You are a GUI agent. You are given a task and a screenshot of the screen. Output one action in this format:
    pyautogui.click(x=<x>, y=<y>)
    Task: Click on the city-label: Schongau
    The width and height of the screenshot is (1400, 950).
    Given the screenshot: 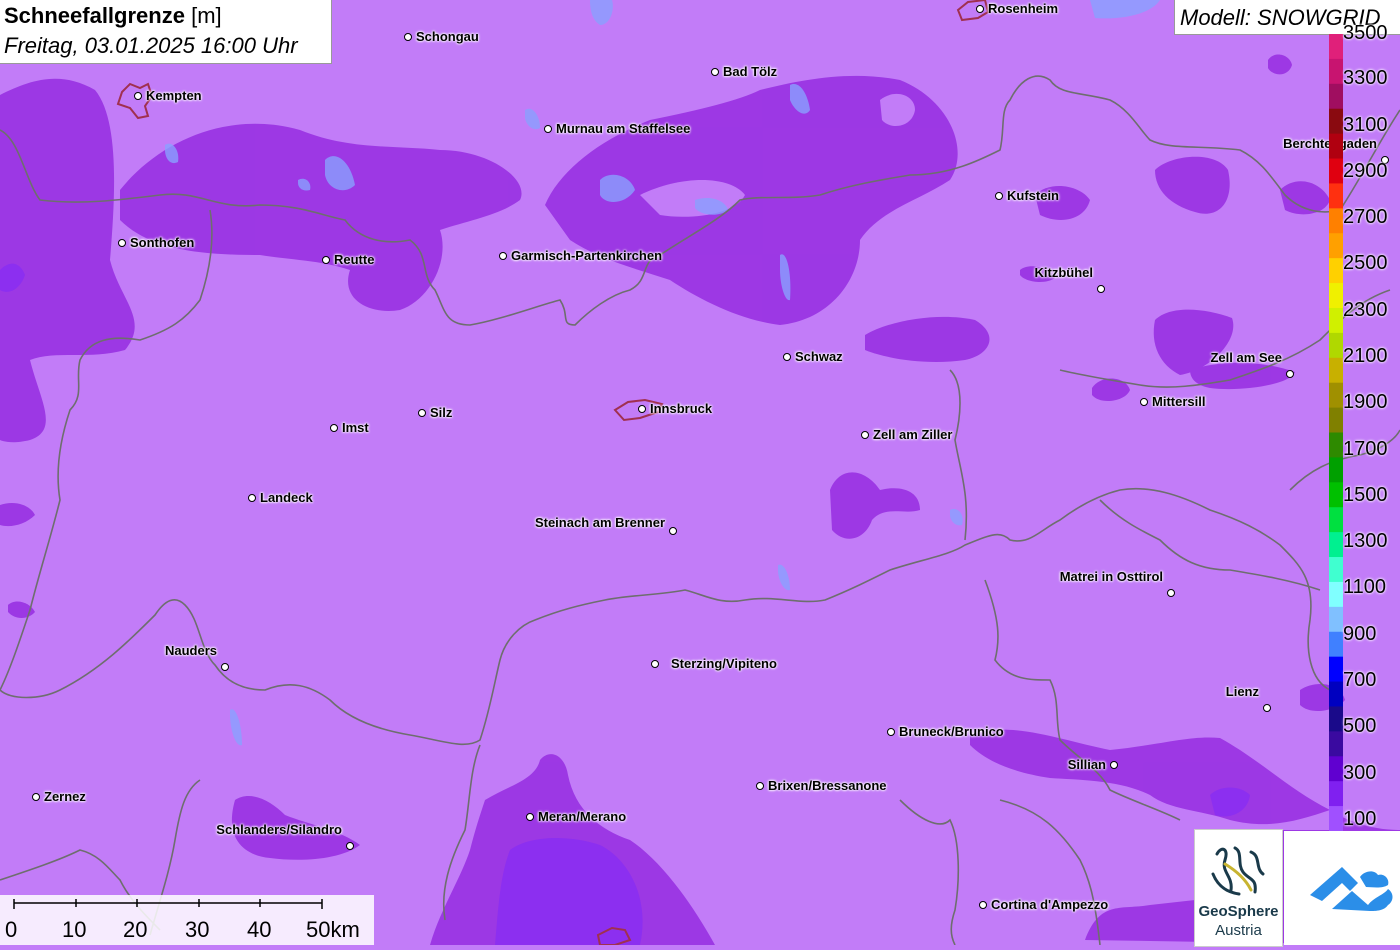 What is the action you would take?
    pyautogui.click(x=447, y=36)
    